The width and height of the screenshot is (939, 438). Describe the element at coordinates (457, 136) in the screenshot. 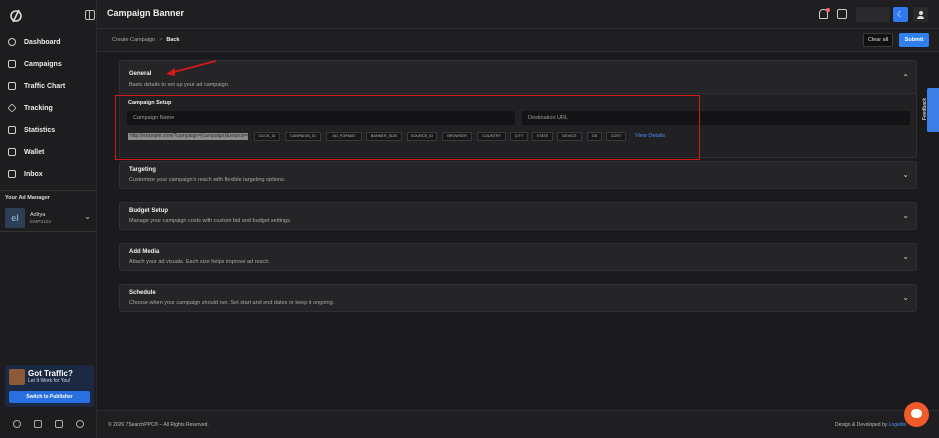

I see `tag-browser: BROWSER` at that location.